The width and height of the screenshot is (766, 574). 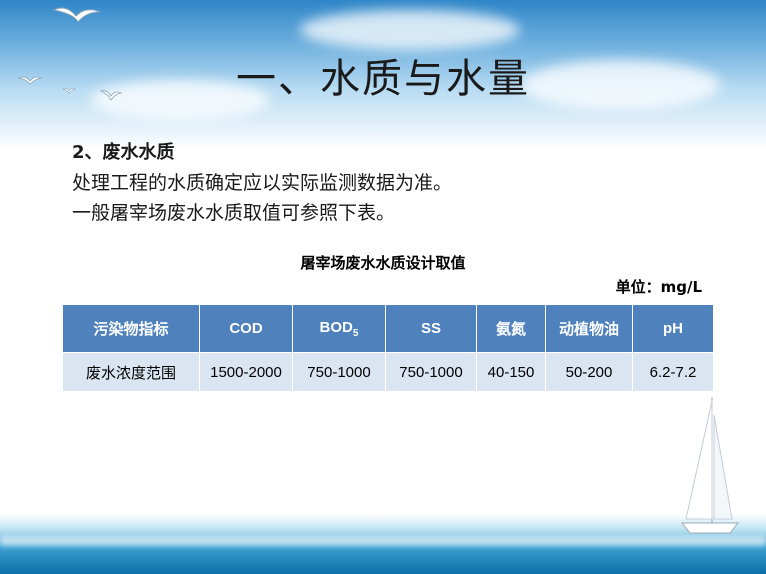 I want to click on cell-ss: 750-1000, so click(x=431, y=372).